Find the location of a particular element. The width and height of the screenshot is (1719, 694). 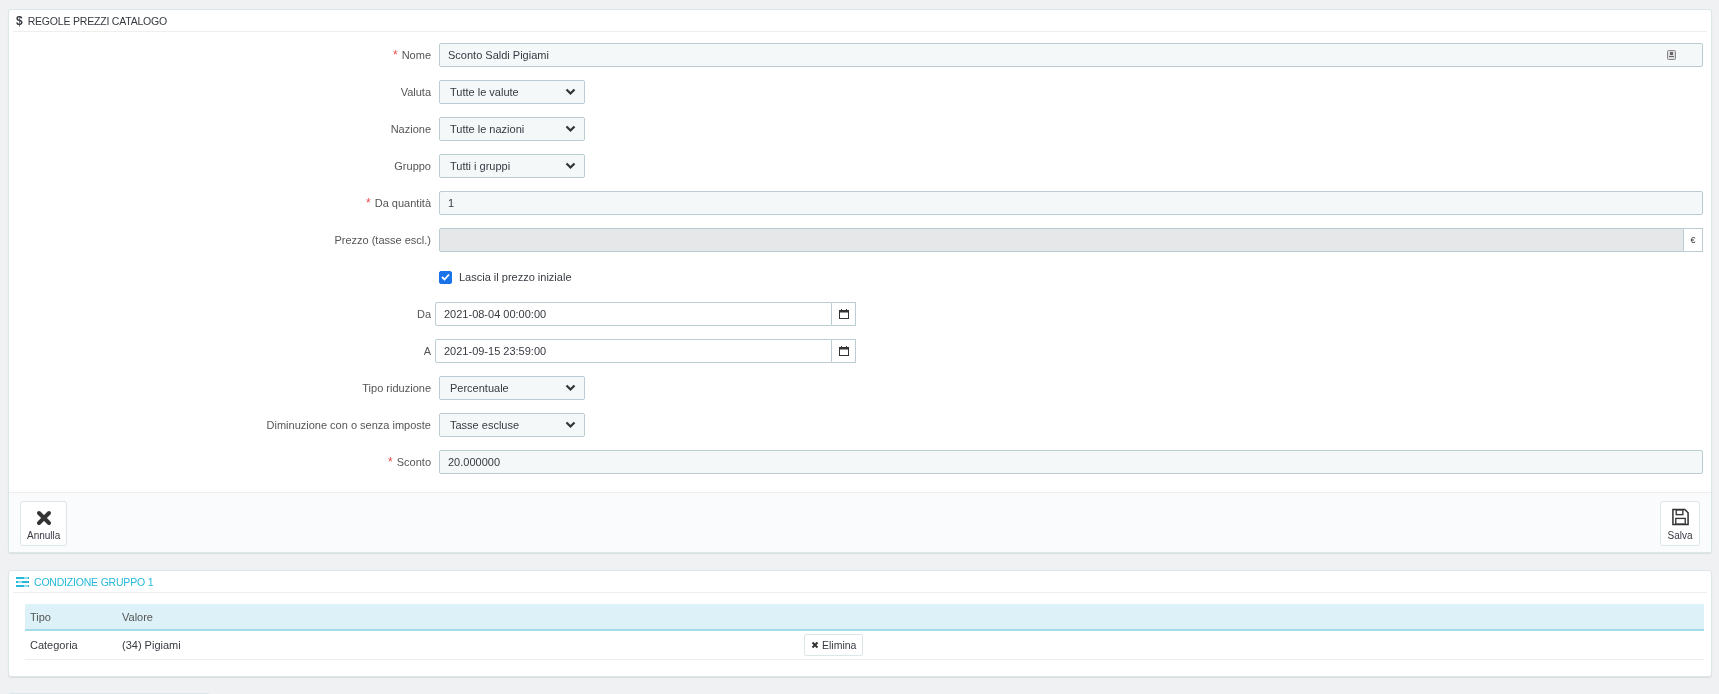

field-label: Nome is located at coordinates (416, 55).